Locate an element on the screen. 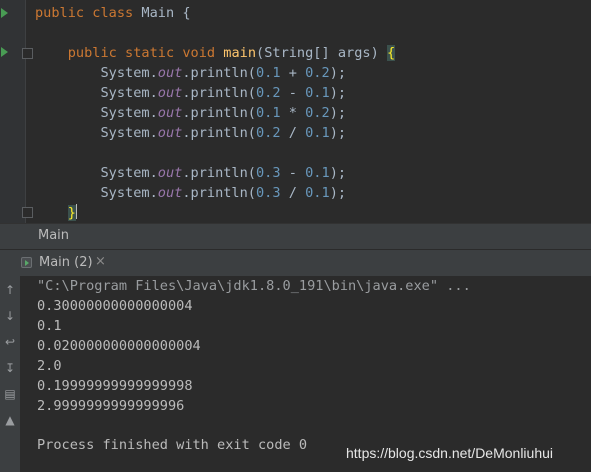  arrow-up-icon: ↑ is located at coordinates (10, 290).